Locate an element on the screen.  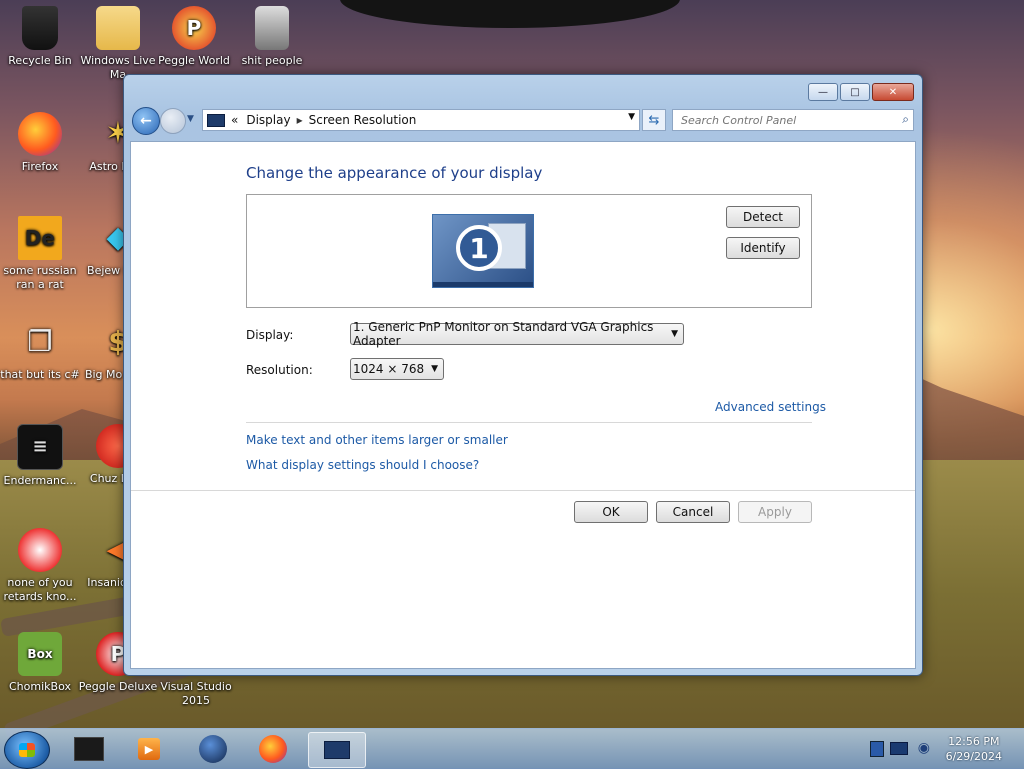
windows-logo-icon is located at coordinates (27, 750).